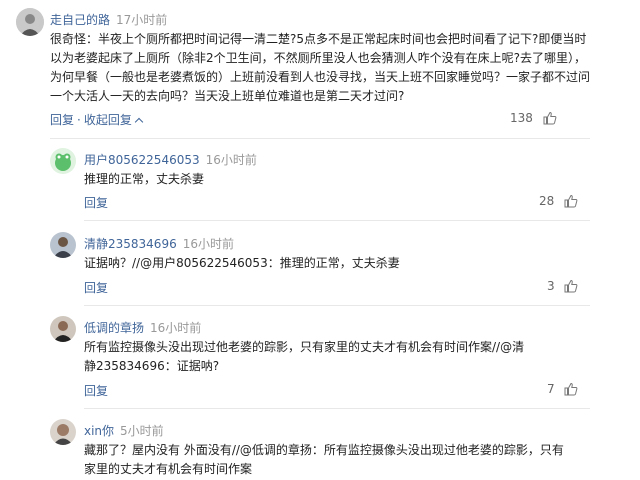 The image size is (640, 480). What do you see at coordinates (551, 286) in the screenshot?
I see `like-count: 3` at bounding box center [551, 286].